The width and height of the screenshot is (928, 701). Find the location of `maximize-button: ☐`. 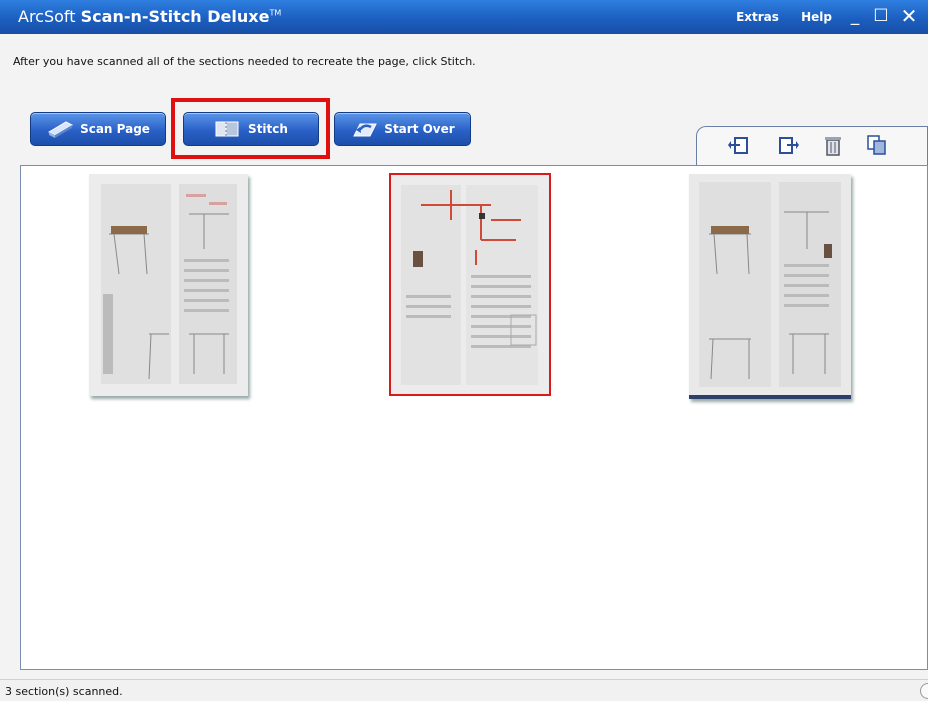

maximize-button: ☐ is located at coordinates (881, 16).